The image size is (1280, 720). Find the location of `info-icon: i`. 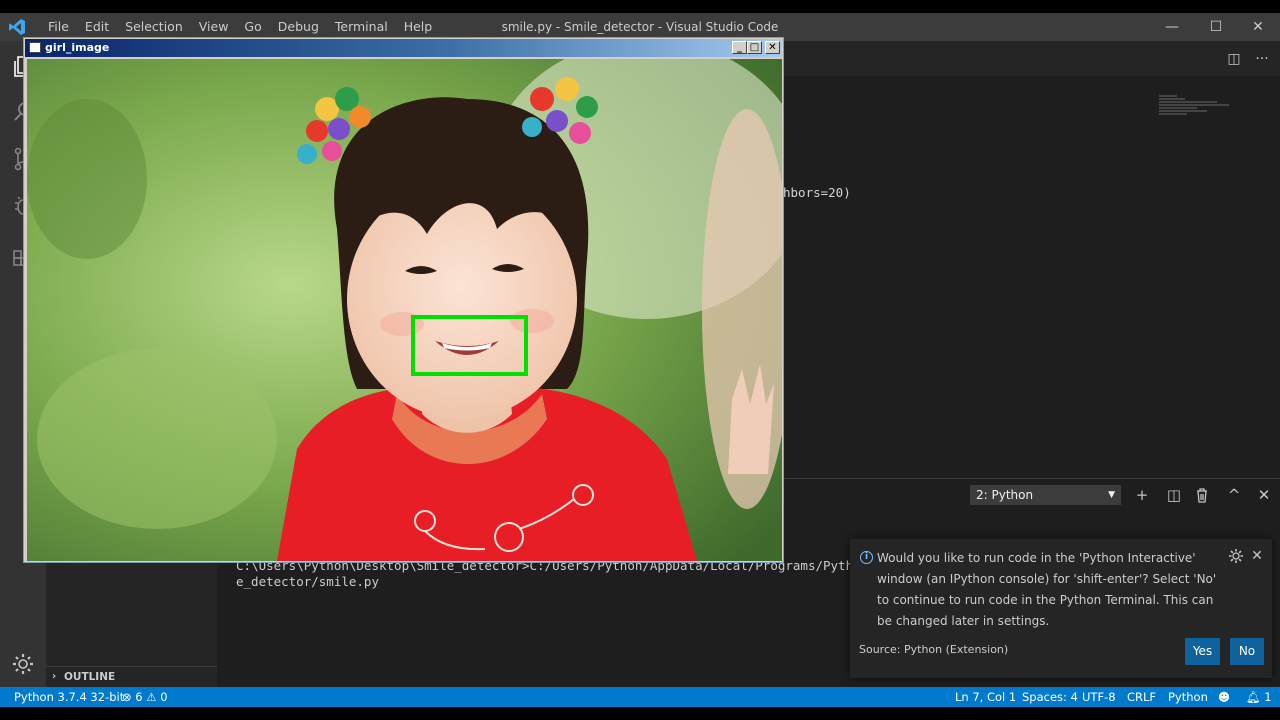

info-icon: i is located at coordinates (866, 557).